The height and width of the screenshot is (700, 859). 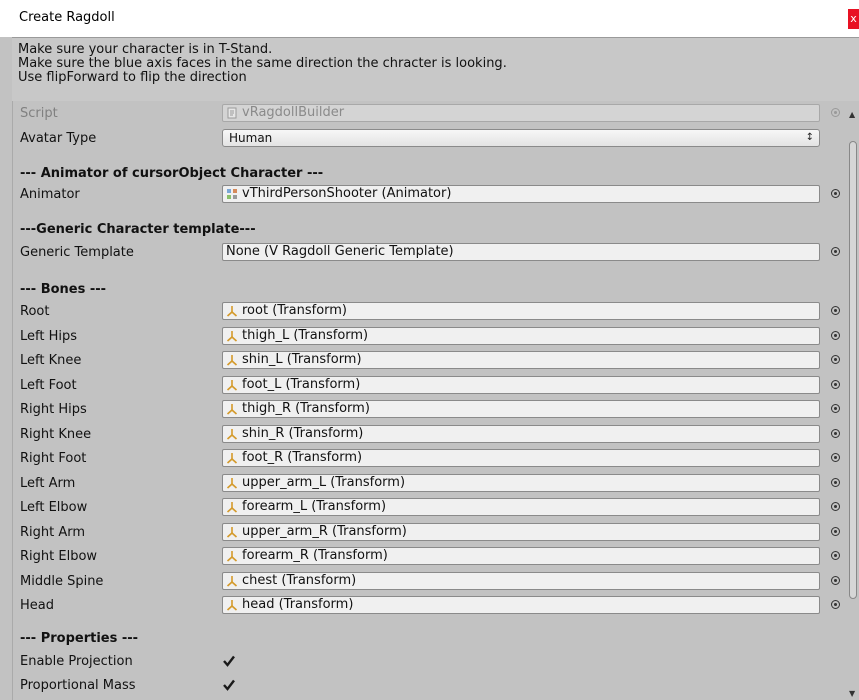 I want to click on bone-row: Left Arm upper_arm_L (Transform), so click(x=430, y=484).